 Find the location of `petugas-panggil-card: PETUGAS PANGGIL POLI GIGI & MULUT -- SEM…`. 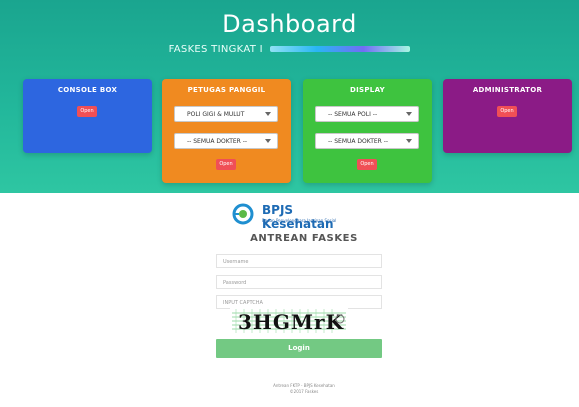

petugas-panggil-card: PETUGAS PANGGIL POLI GIGI & MULUT -- SEM… is located at coordinates (226, 131).